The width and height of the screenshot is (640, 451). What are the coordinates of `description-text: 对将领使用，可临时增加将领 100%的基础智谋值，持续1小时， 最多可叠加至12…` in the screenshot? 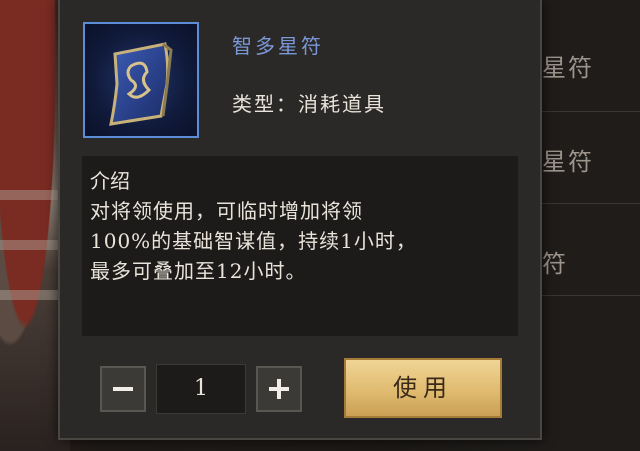 It's located at (253, 241).